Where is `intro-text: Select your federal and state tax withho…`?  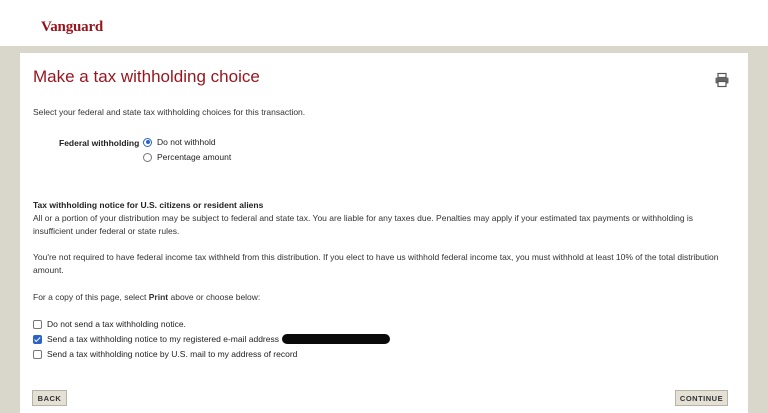
intro-text: Select your federal and state tax withho… is located at coordinates (169, 112).